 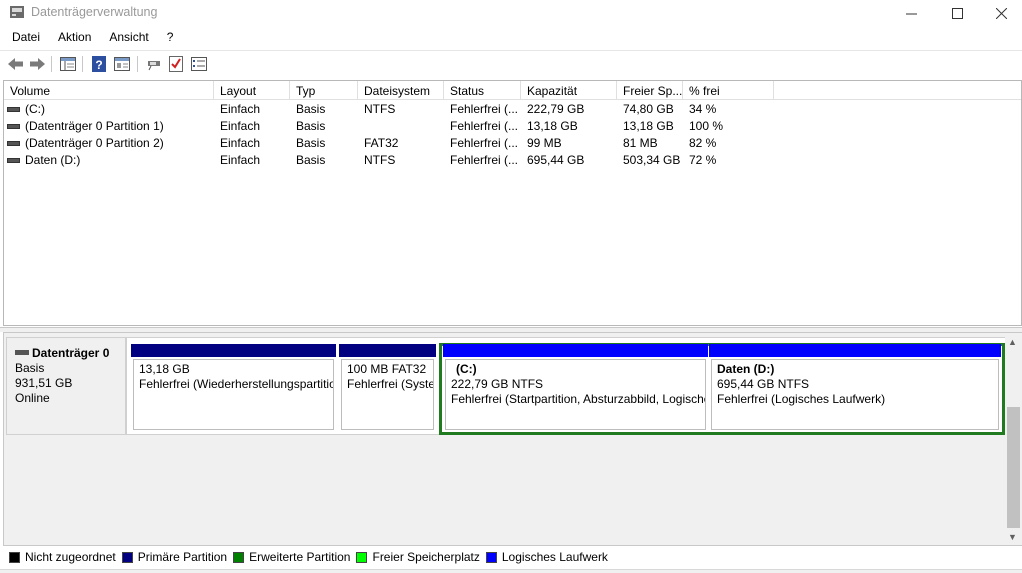 I want to click on legend-item: Erweiterte Partition, so click(x=291, y=557).